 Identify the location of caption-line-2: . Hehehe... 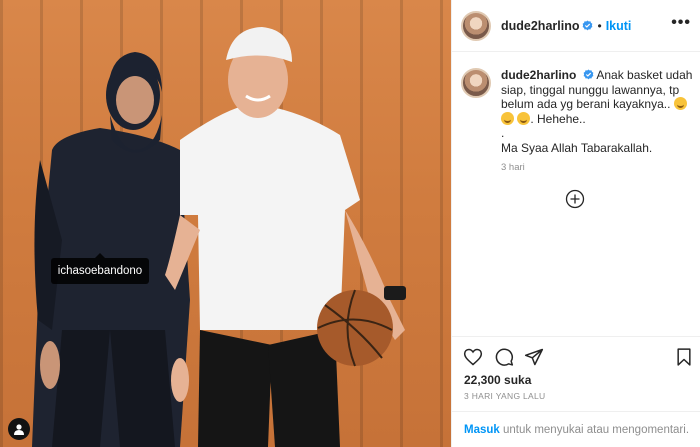
(558, 118).